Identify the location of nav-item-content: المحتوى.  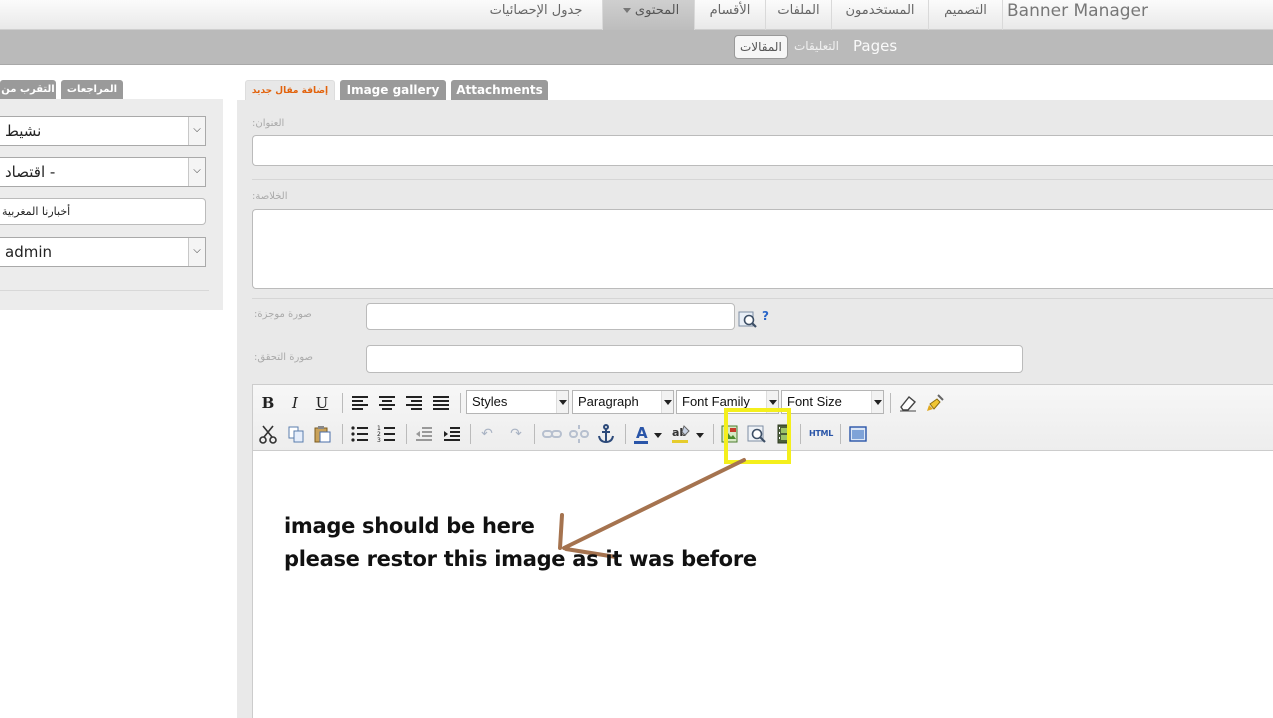
(648, 15).